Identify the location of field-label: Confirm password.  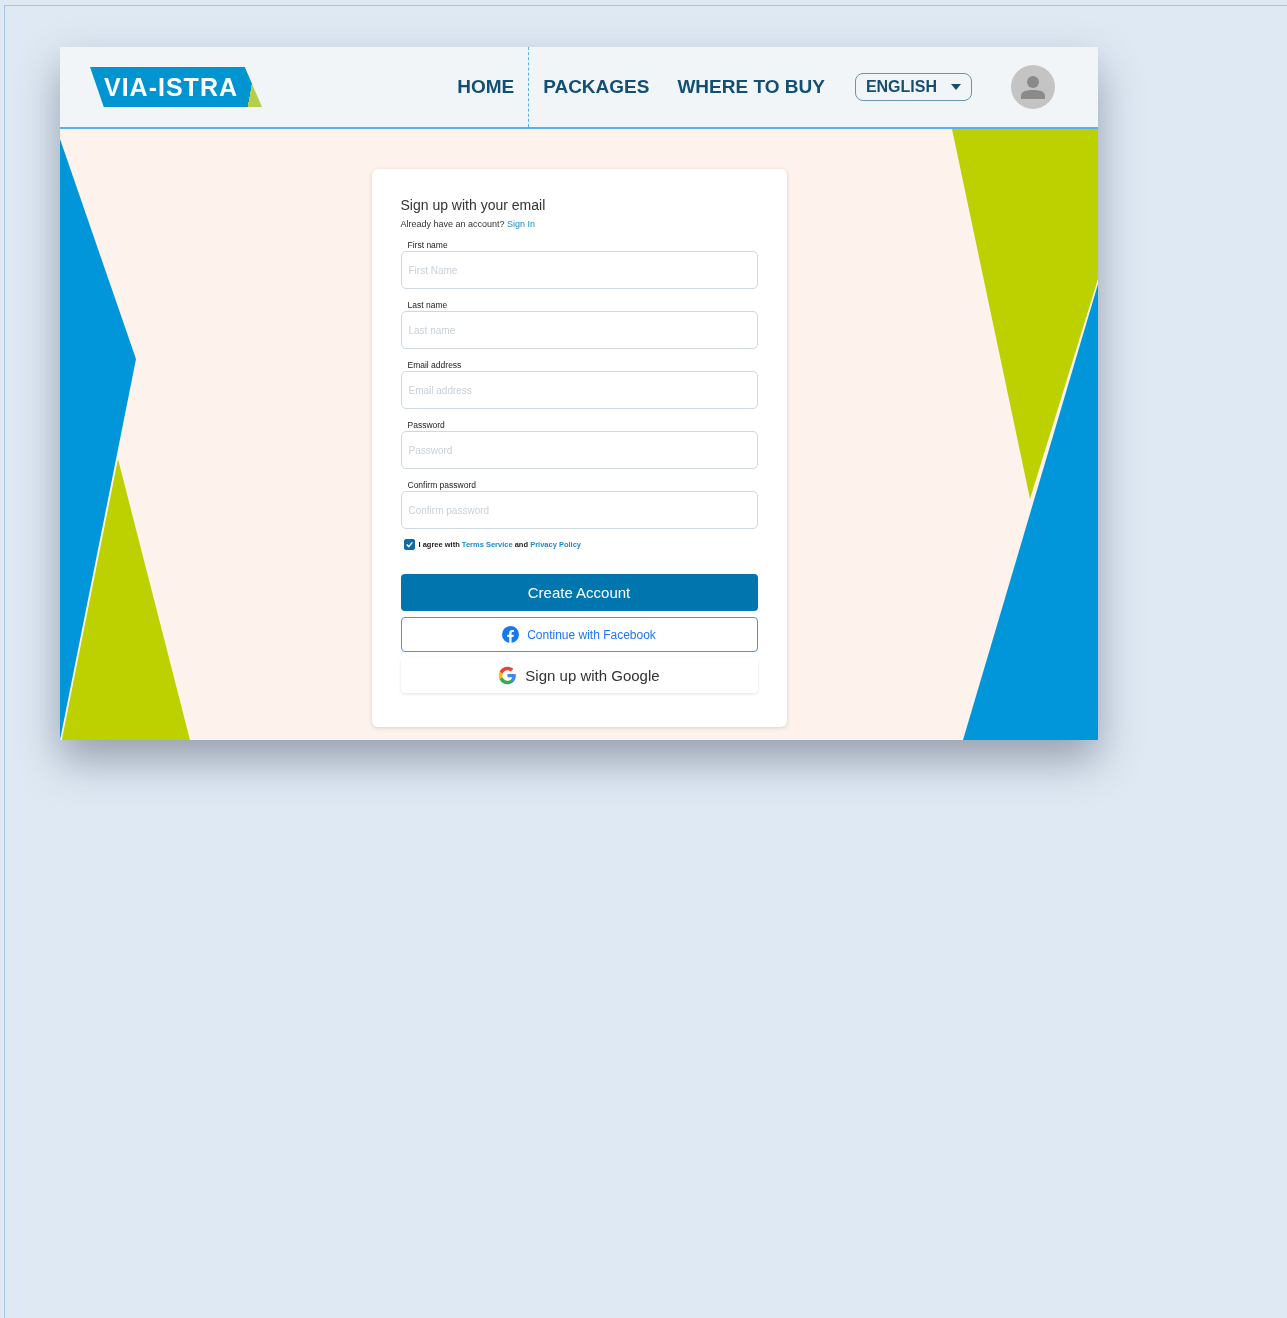
(442, 485).